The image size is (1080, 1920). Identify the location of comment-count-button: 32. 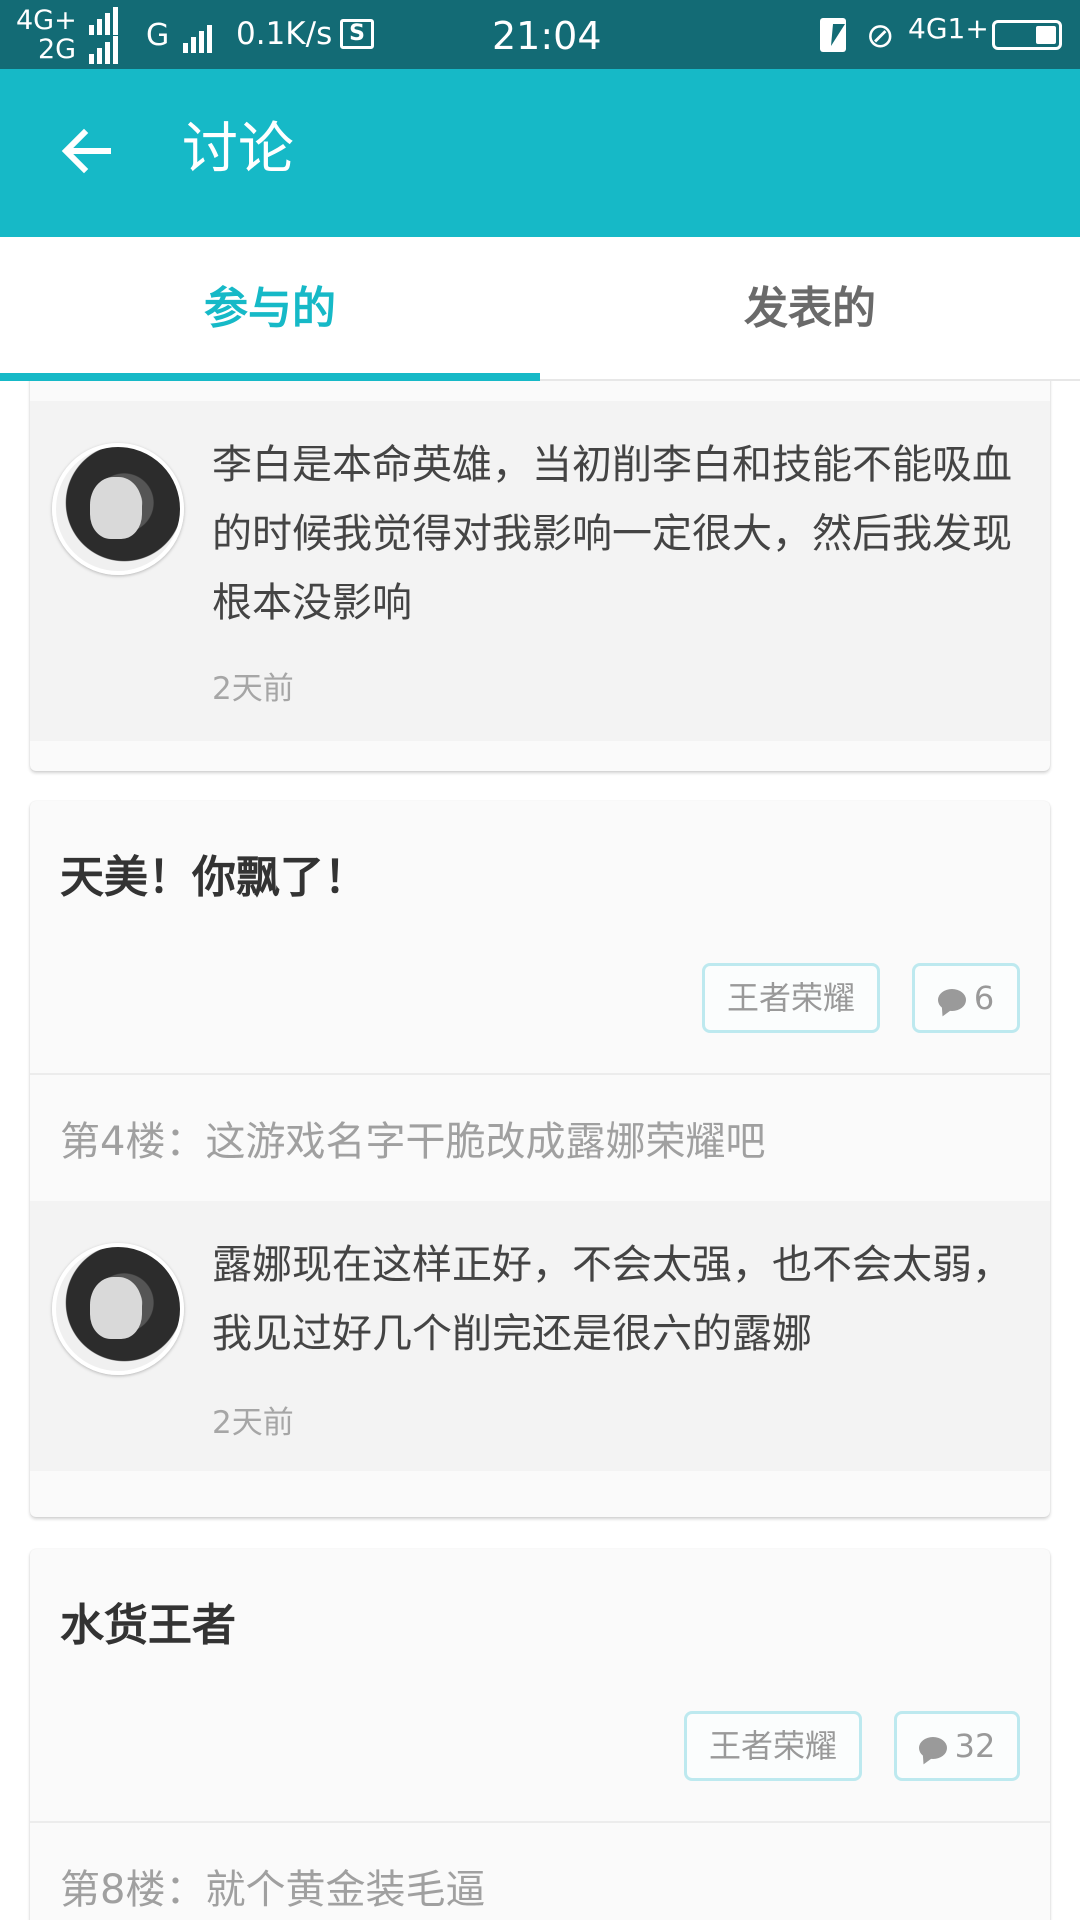
(957, 1746).